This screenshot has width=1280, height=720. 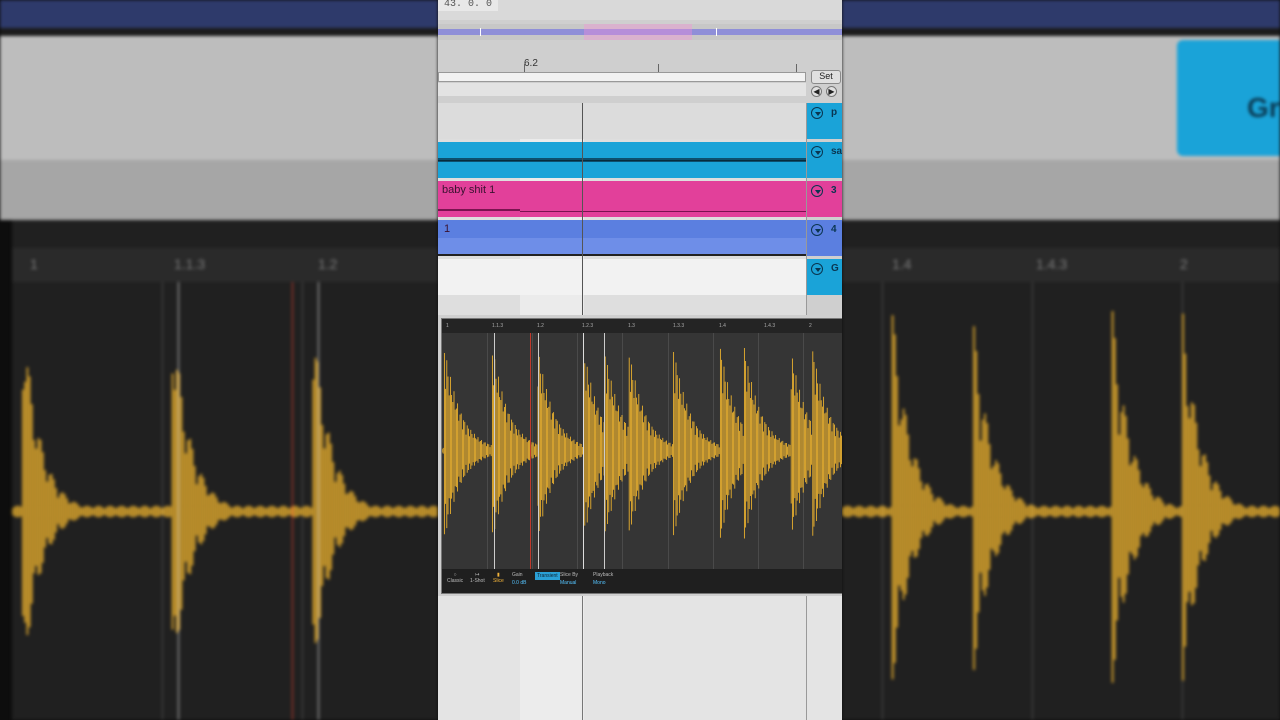 I want to click on sample-ruler: 1 1.1.3 1.2 1.2.3 1.3 1.3.3 1.4 1.4.3 2, so click(x=642, y=326).